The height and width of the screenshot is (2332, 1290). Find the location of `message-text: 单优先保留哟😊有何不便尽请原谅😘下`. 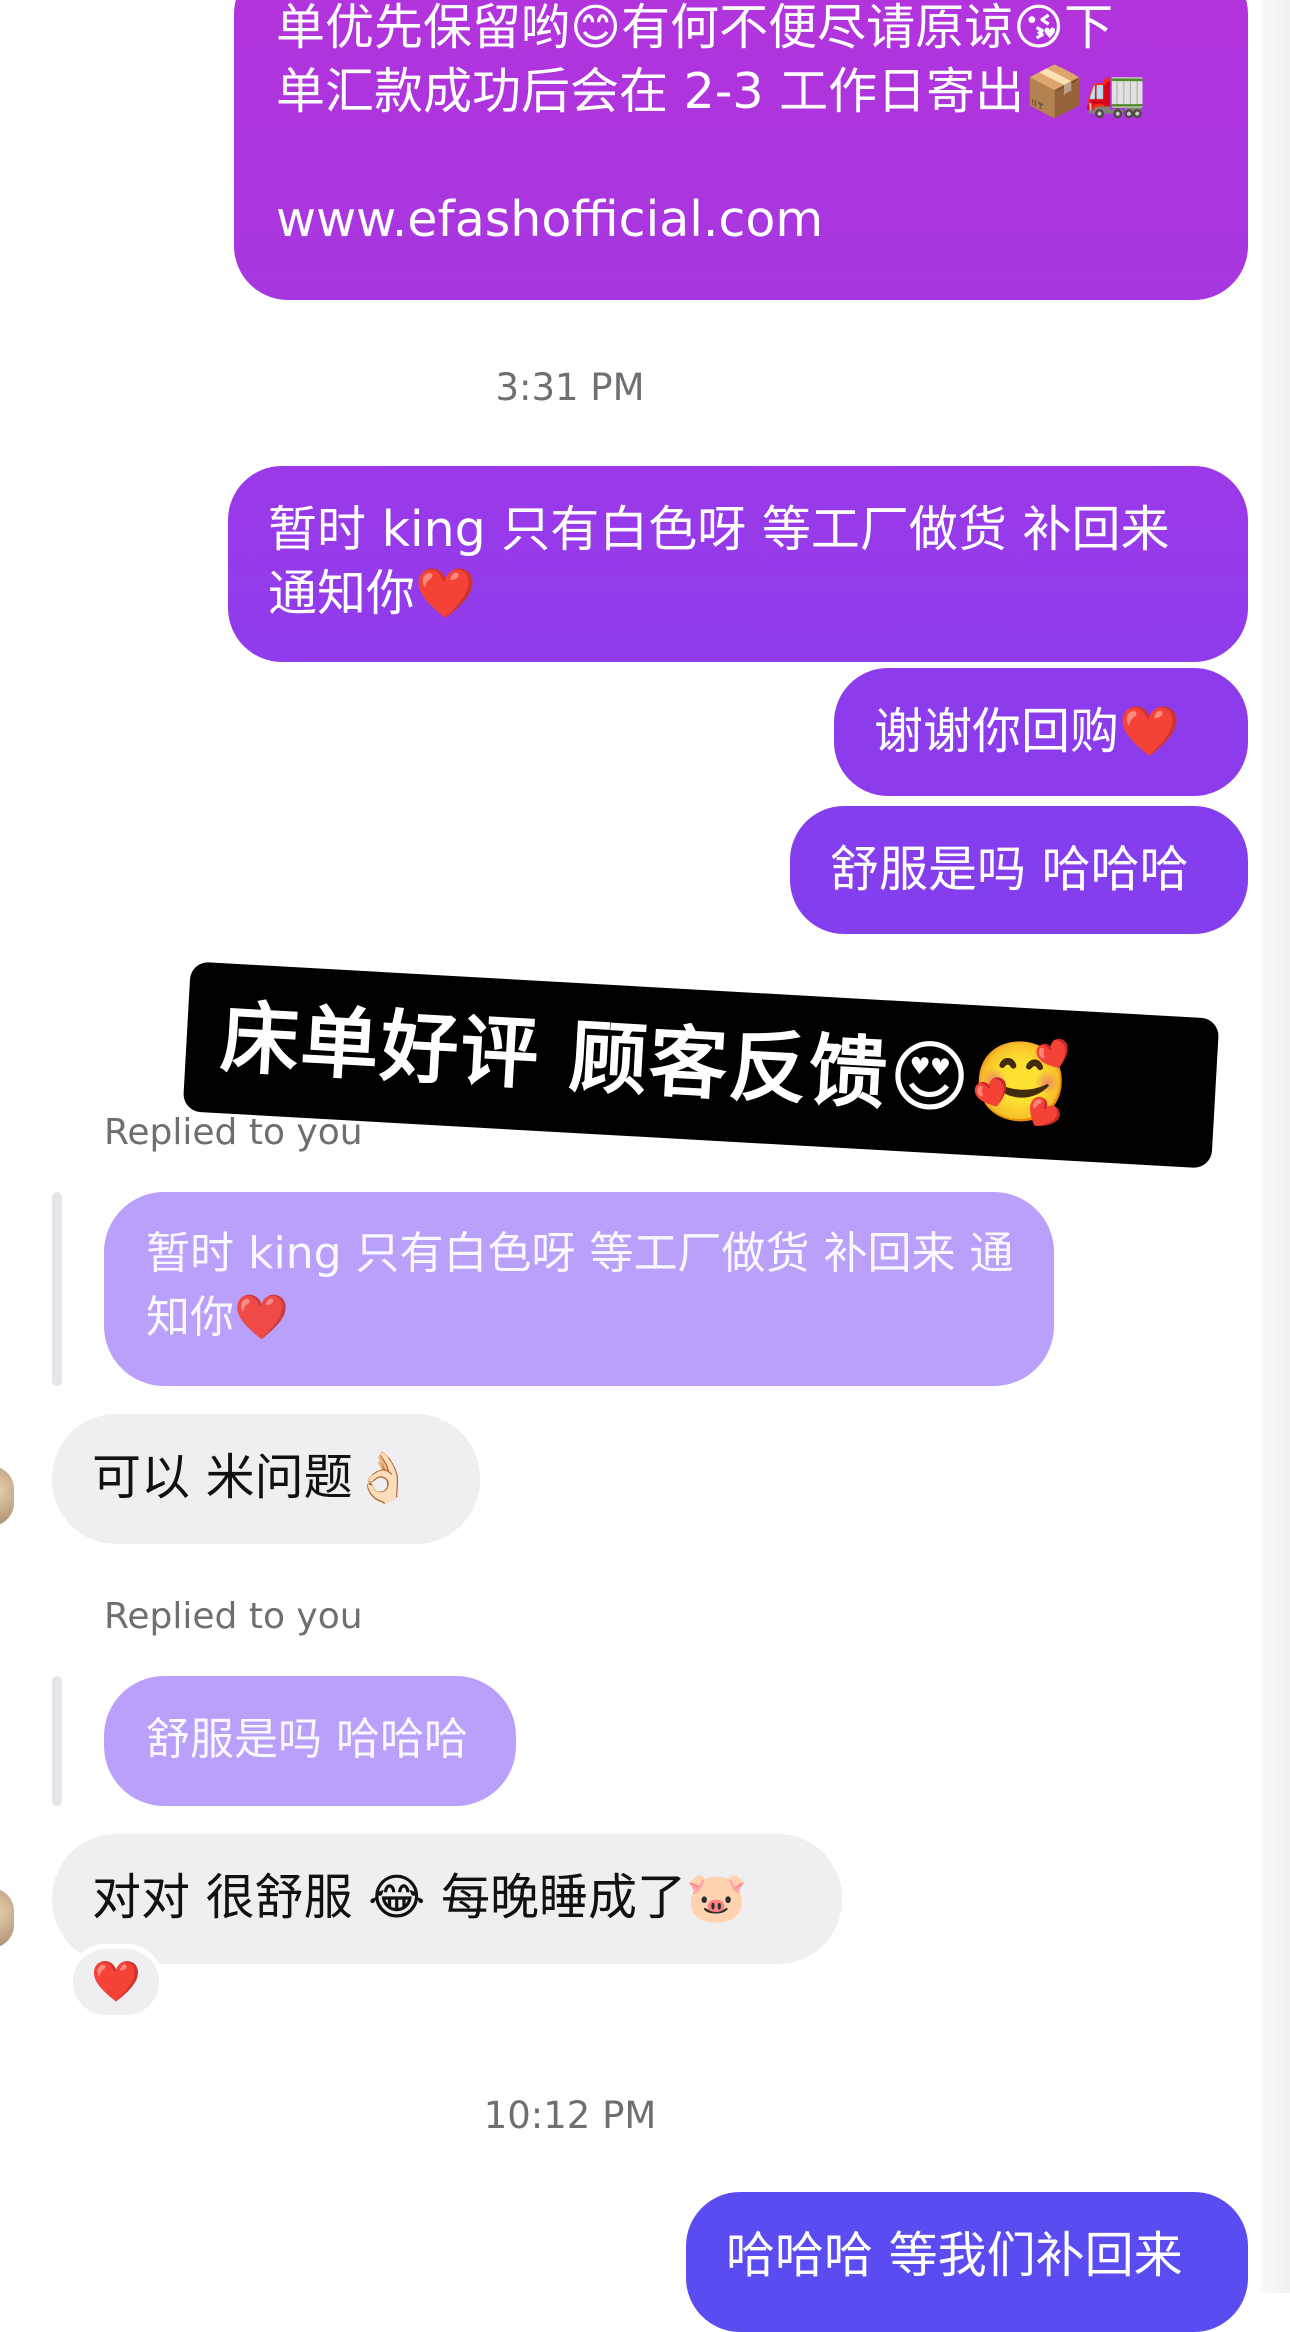

message-text: 单优先保留哟😊有何不便尽请原谅😘下 is located at coordinates (695, 28).